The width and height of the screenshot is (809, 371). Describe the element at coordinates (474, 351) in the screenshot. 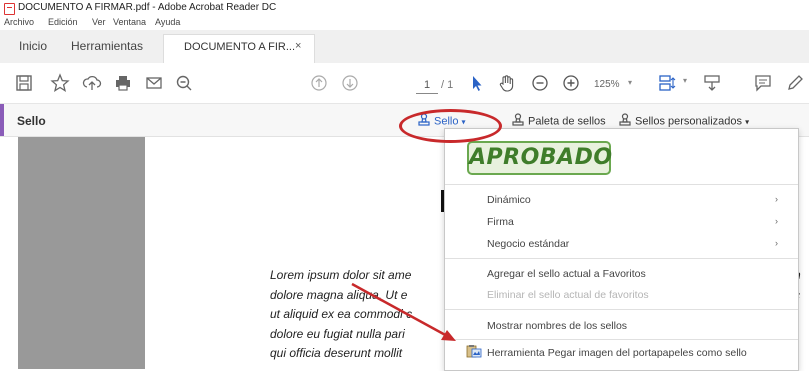

I see `clipboard-paste-icon` at that location.